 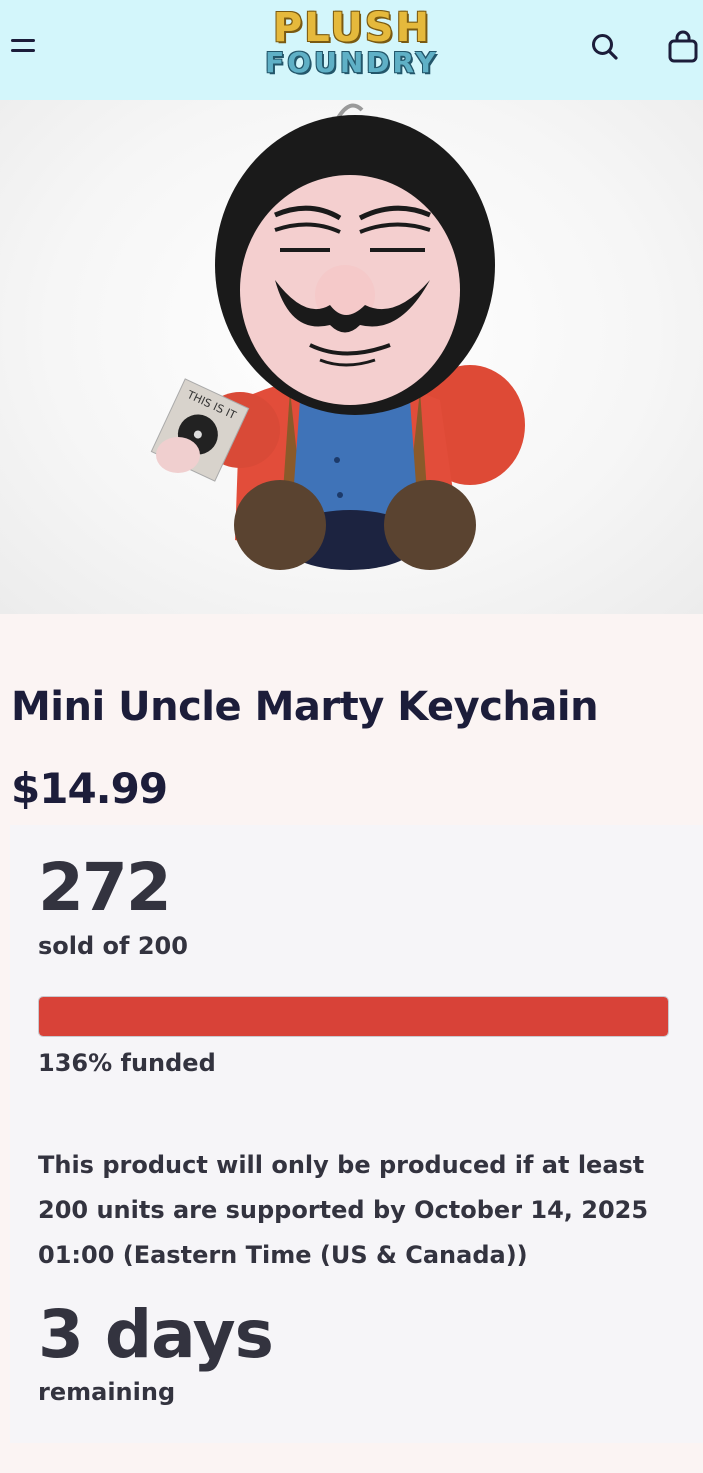 What do you see at coordinates (305, 707) in the screenshot?
I see `product-title: Mini Uncle Marty Keychain` at bounding box center [305, 707].